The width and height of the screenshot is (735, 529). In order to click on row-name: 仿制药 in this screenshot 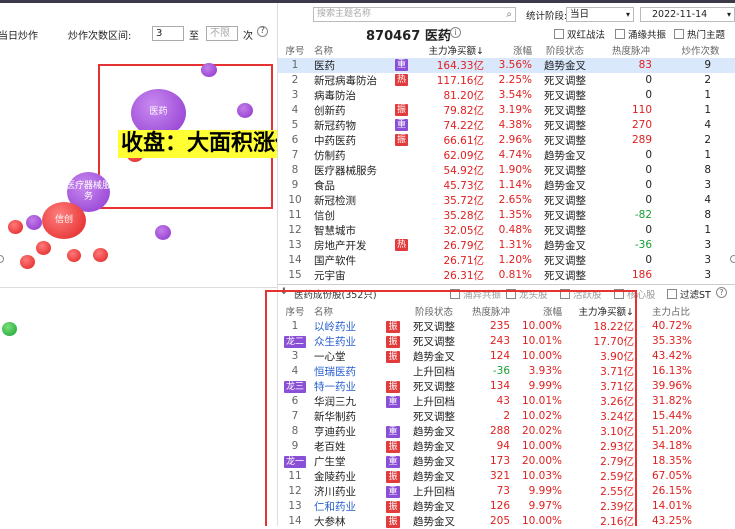, I will do `click(362, 155)`.